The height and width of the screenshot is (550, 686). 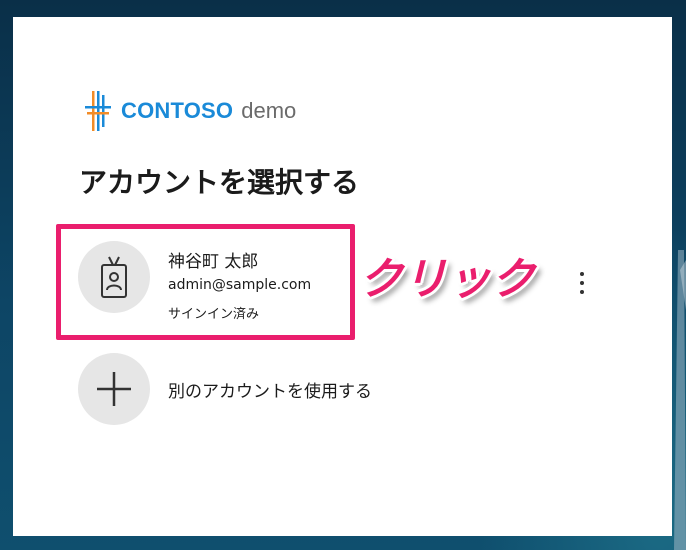 I want to click on logo-suffix-text: demo, so click(x=269, y=110).